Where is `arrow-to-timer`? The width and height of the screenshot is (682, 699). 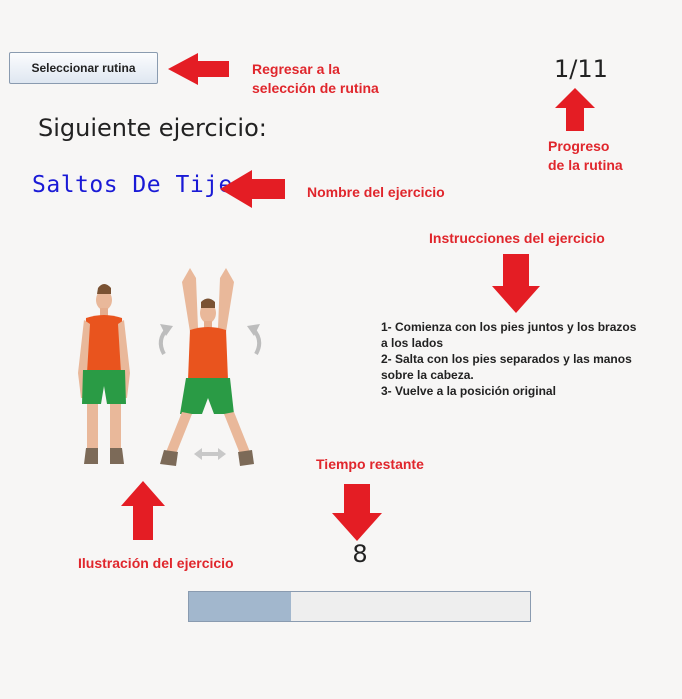
arrow-to-timer is located at coordinates (357, 512).